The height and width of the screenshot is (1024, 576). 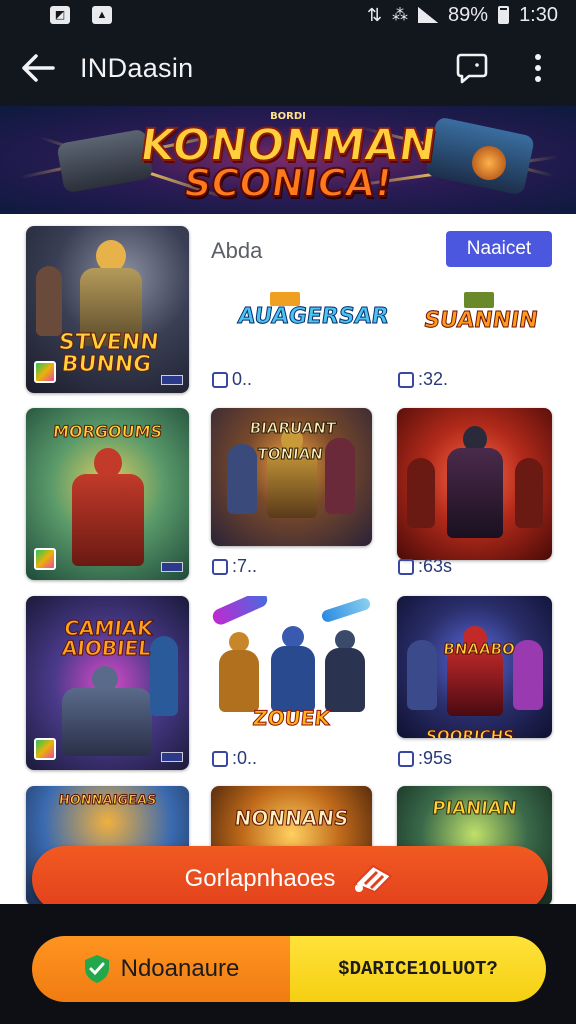 What do you see at coordinates (468, 14) in the screenshot?
I see `battery-level: 89%` at bounding box center [468, 14].